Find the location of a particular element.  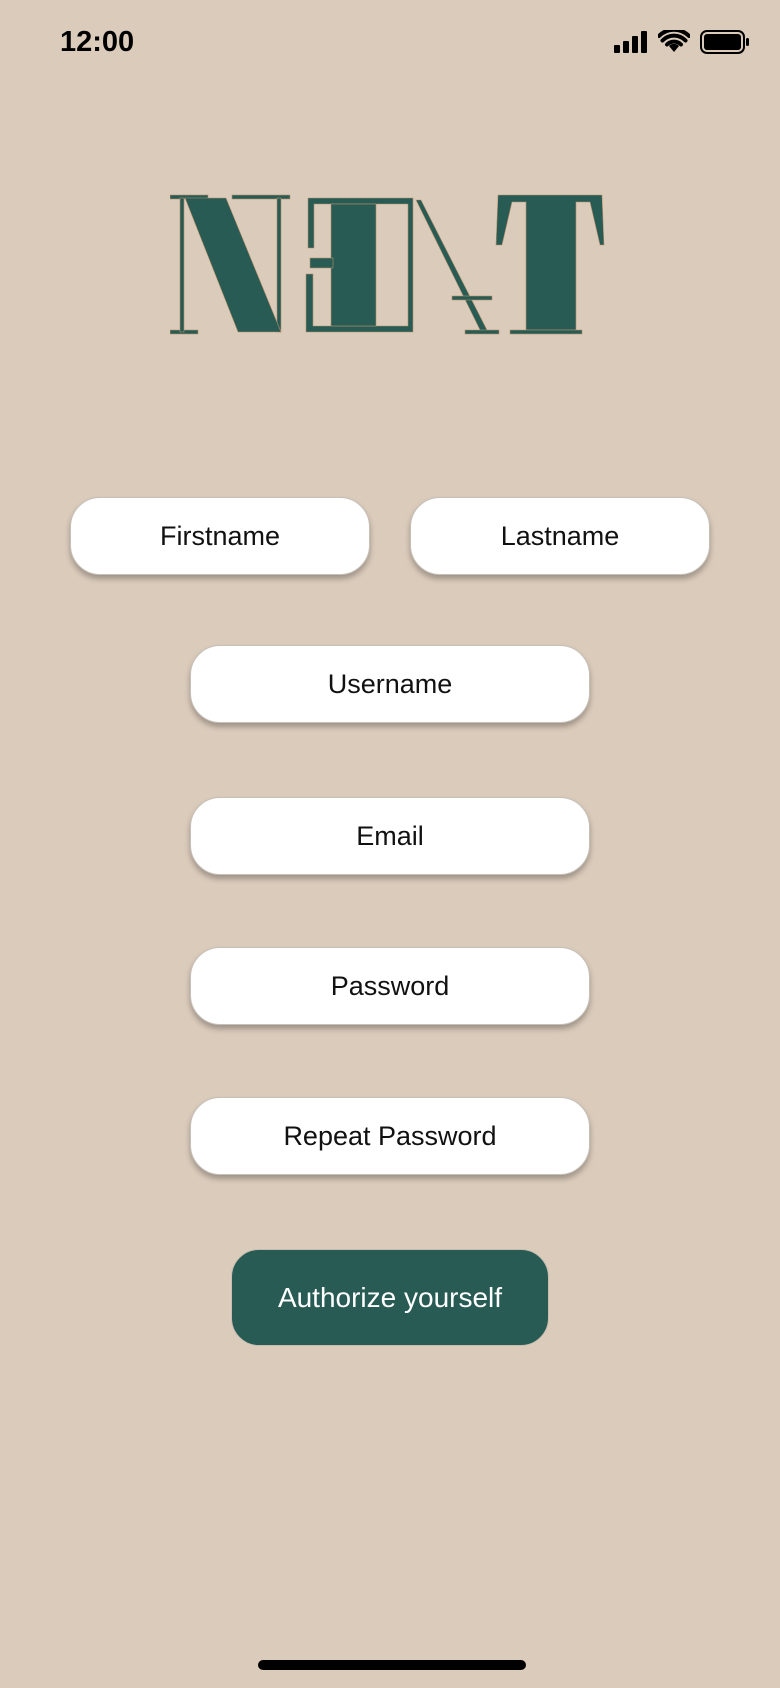

password-field: Password is located at coordinates (390, 986).